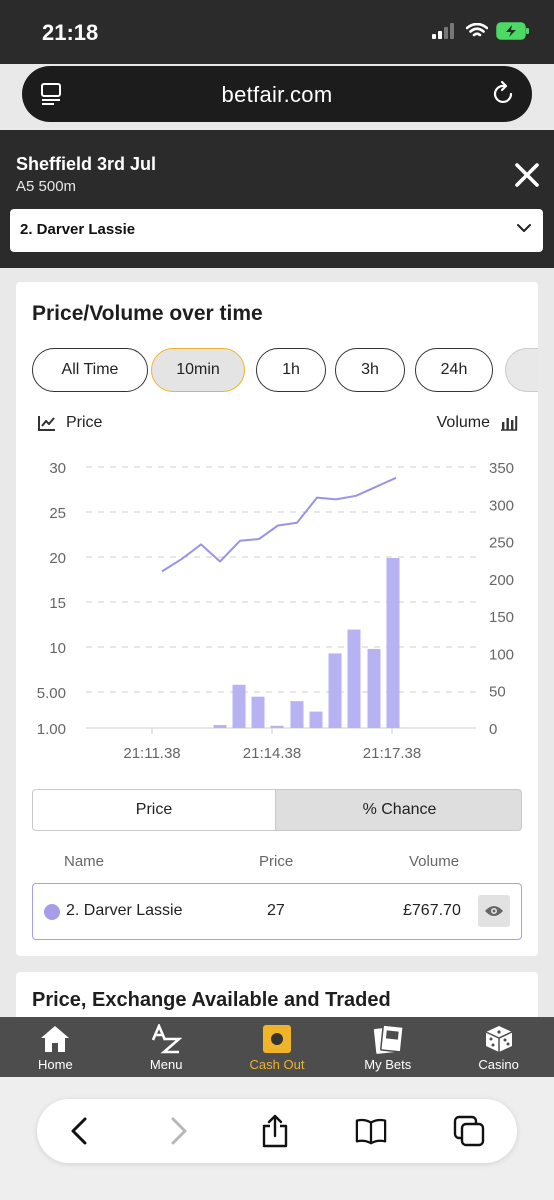  Describe the element at coordinates (521, 370) in the screenshot. I see `filter-more` at that location.